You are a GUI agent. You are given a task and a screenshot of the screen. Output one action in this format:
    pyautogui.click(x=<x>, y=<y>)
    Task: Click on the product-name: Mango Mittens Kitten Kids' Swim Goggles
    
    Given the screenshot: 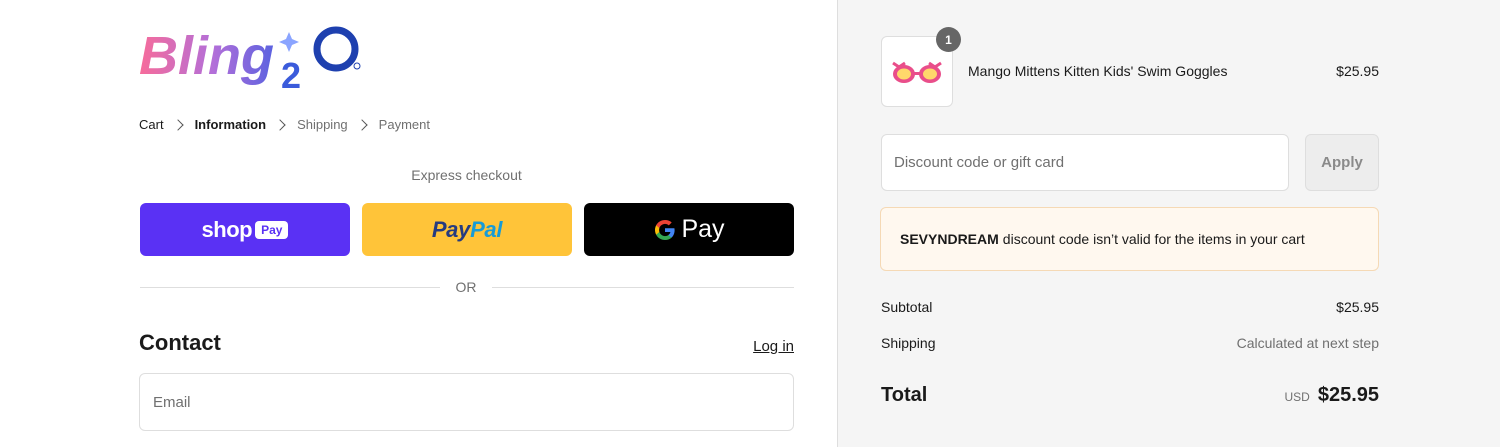 What is the action you would take?
    pyautogui.click(x=1098, y=71)
    